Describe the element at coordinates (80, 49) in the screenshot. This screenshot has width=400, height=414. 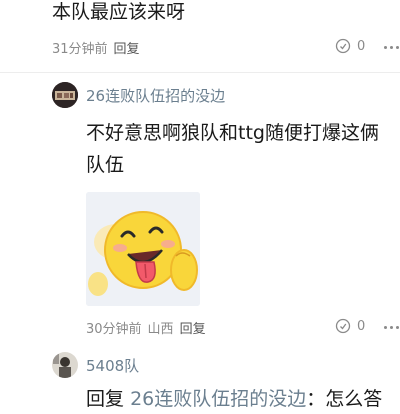
I see `comment-1-time: 31分钟前` at that location.